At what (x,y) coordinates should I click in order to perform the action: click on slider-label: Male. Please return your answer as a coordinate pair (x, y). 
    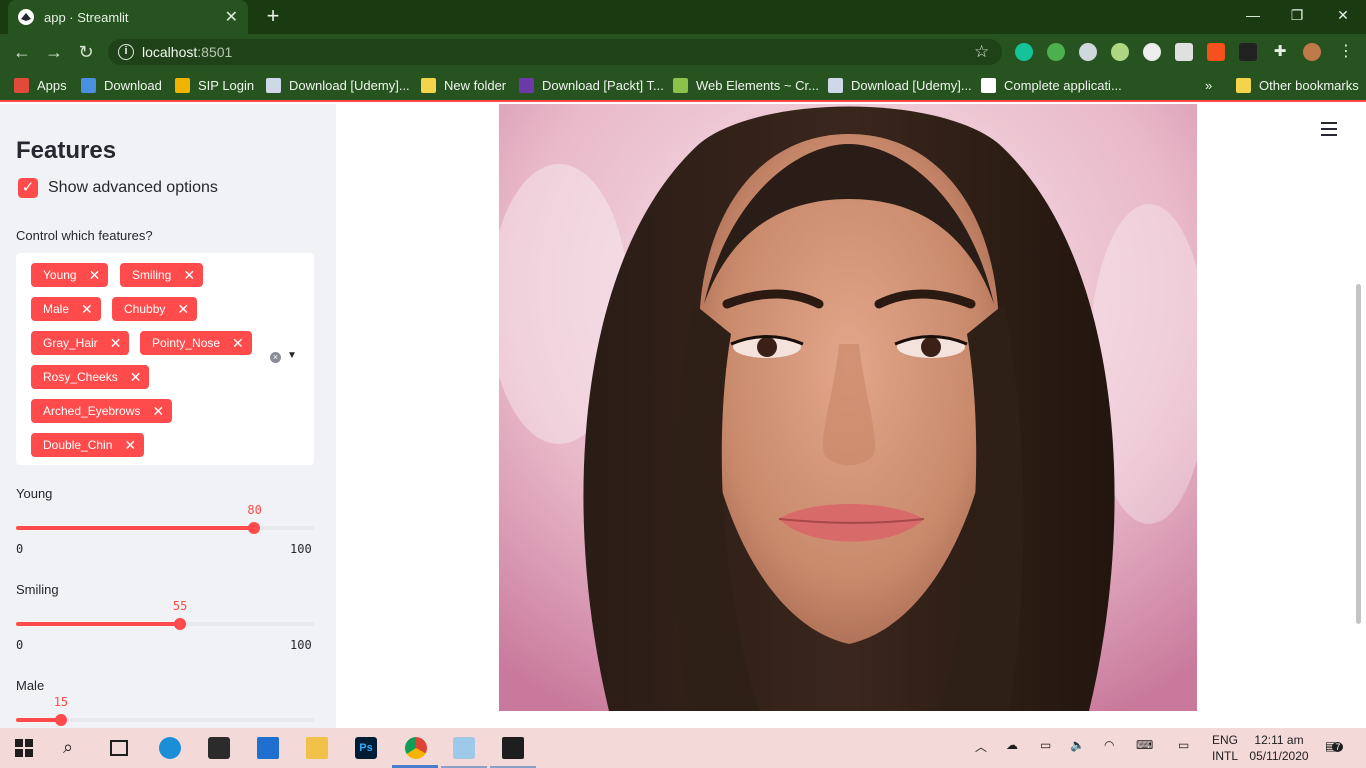
    Looking at the image, I should click on (30, 685).